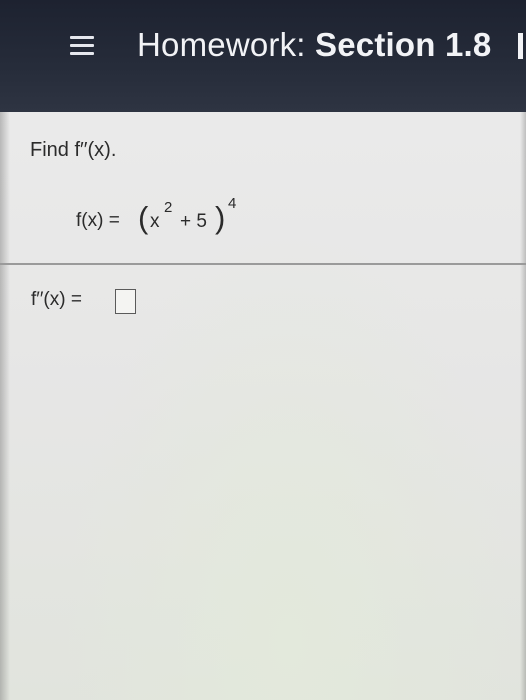 The width and height of the screenshot is (526, 700). Describe the element at coordinates (520, 46) in the screenshot. I see `title-cutoff-marker` at that location.